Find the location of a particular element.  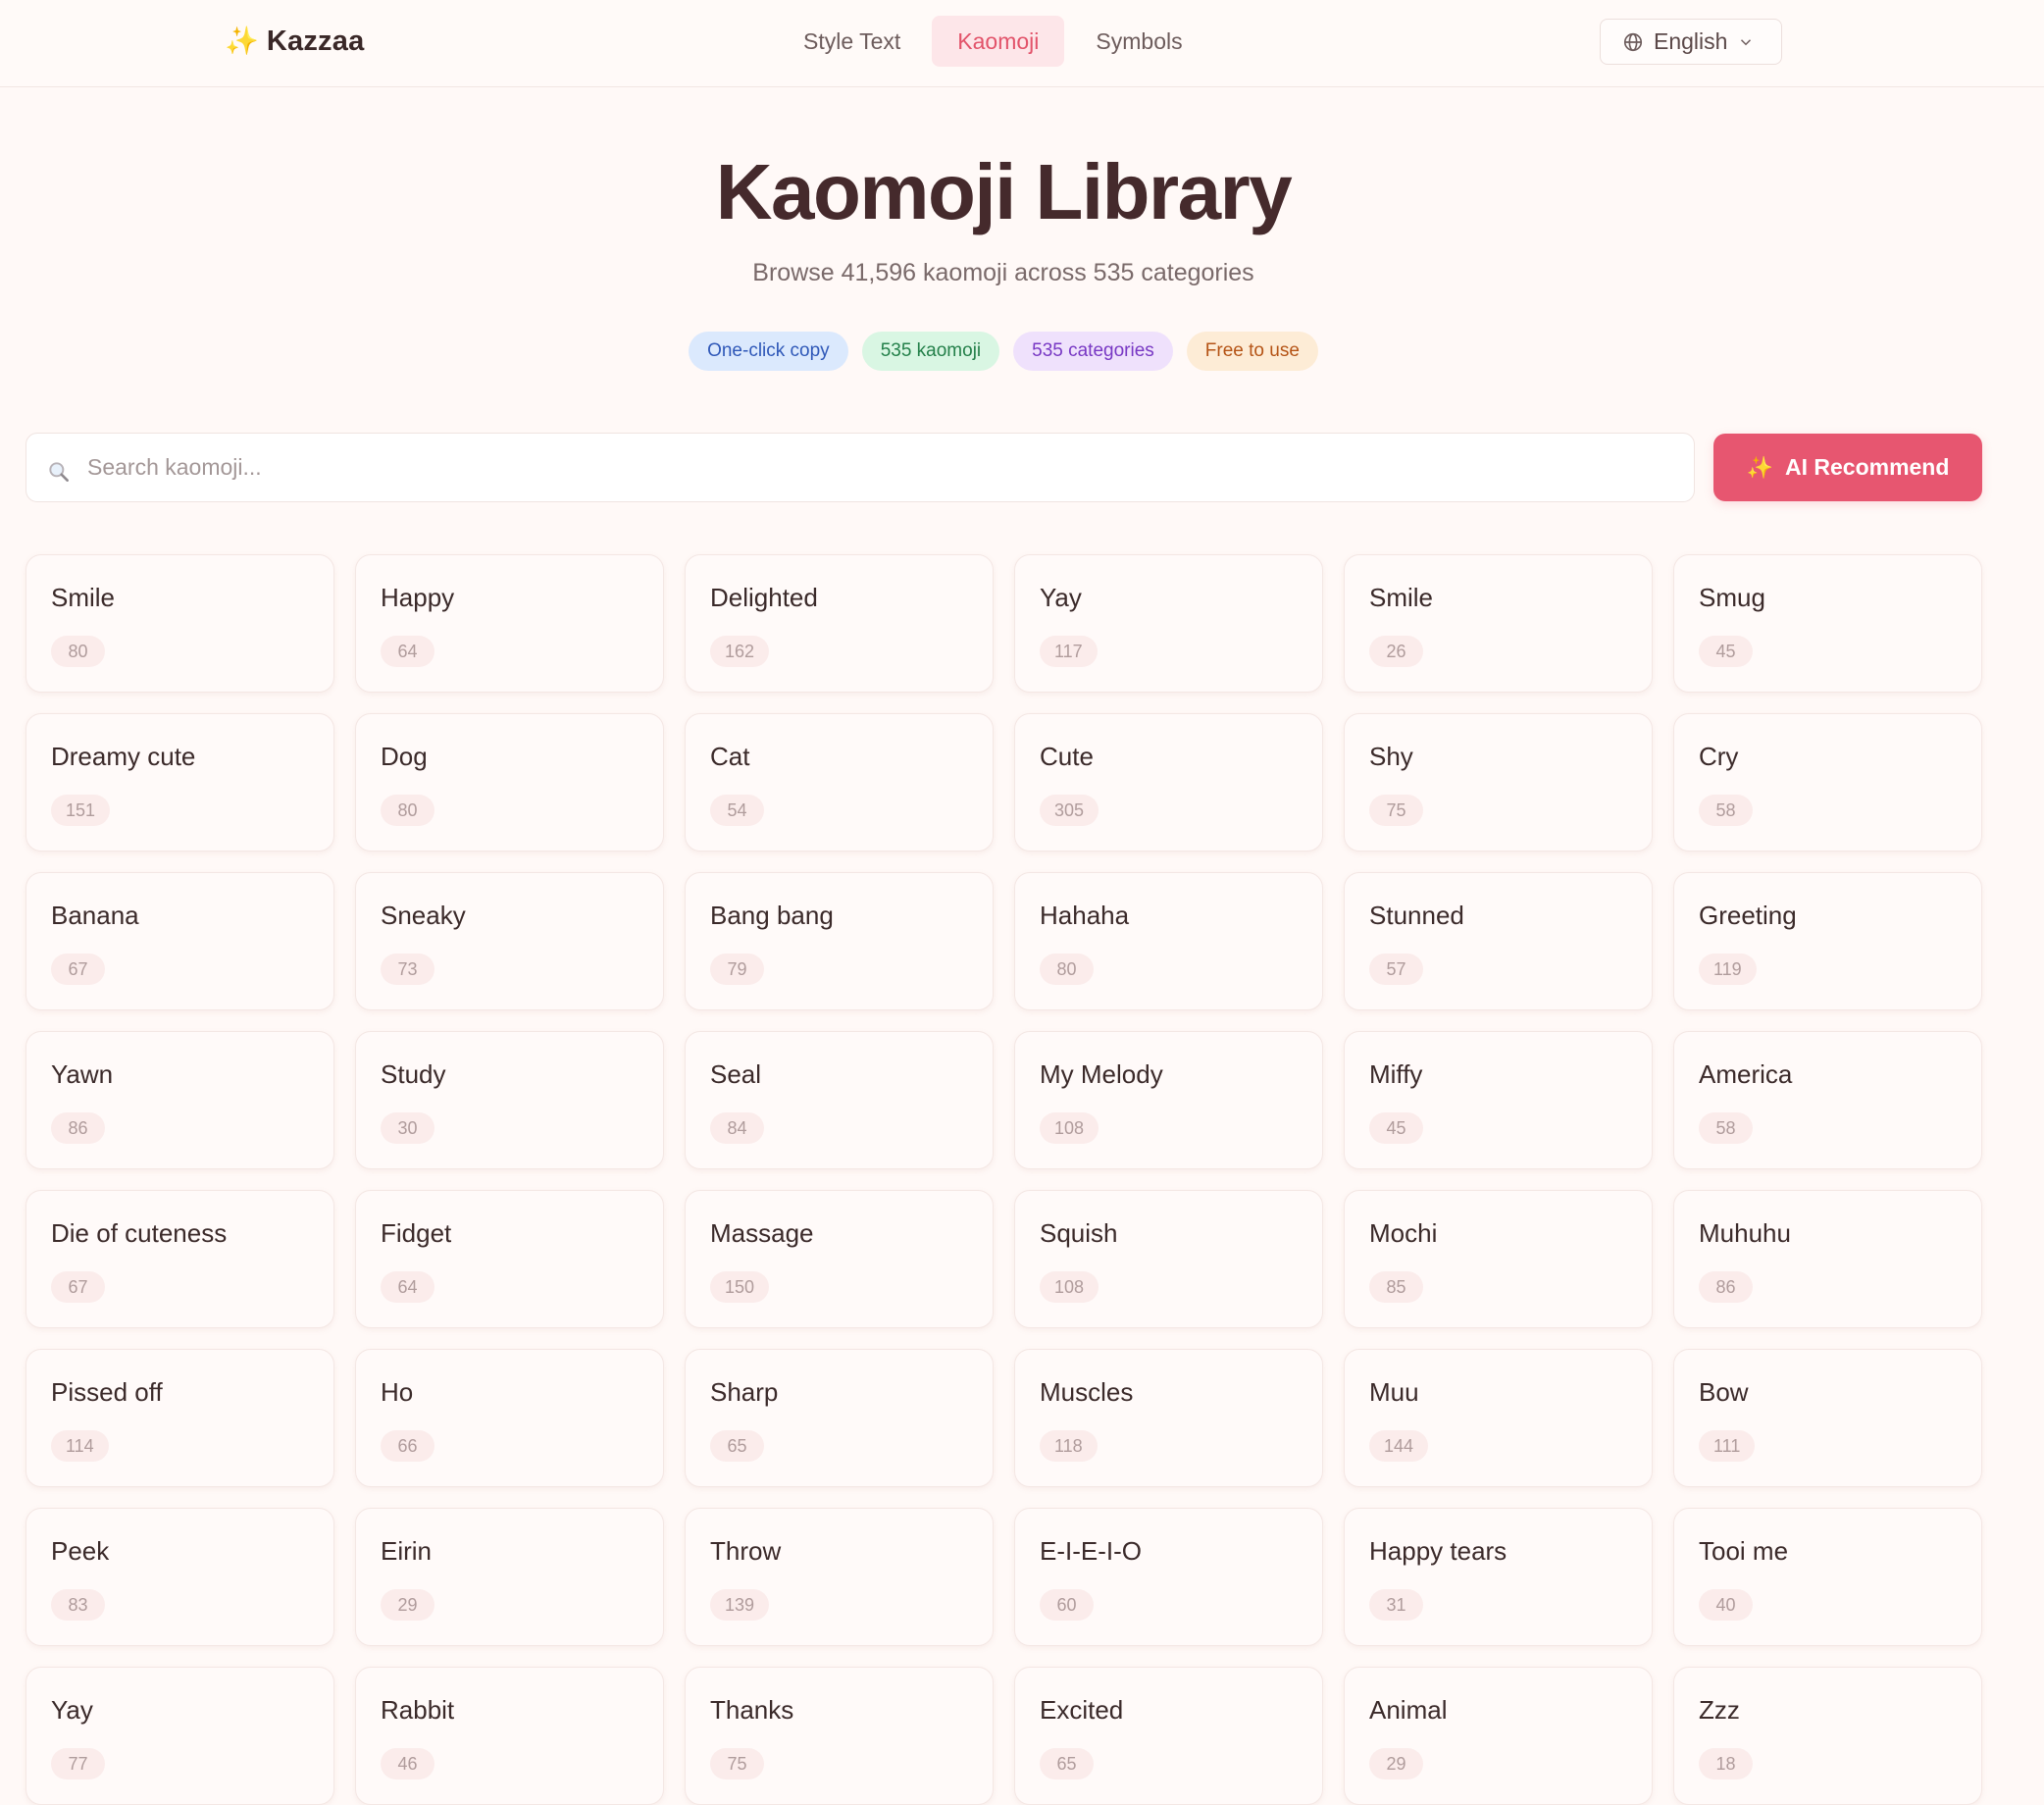

category-card: Seal 84 is located at coordinates (840, 1100).